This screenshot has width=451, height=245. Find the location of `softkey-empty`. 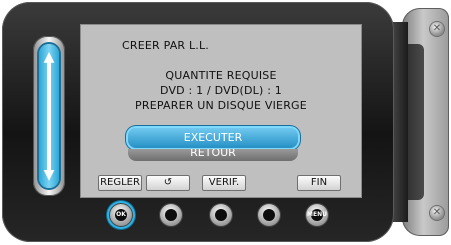

softkey-empty is located at coordinates (272, 183).